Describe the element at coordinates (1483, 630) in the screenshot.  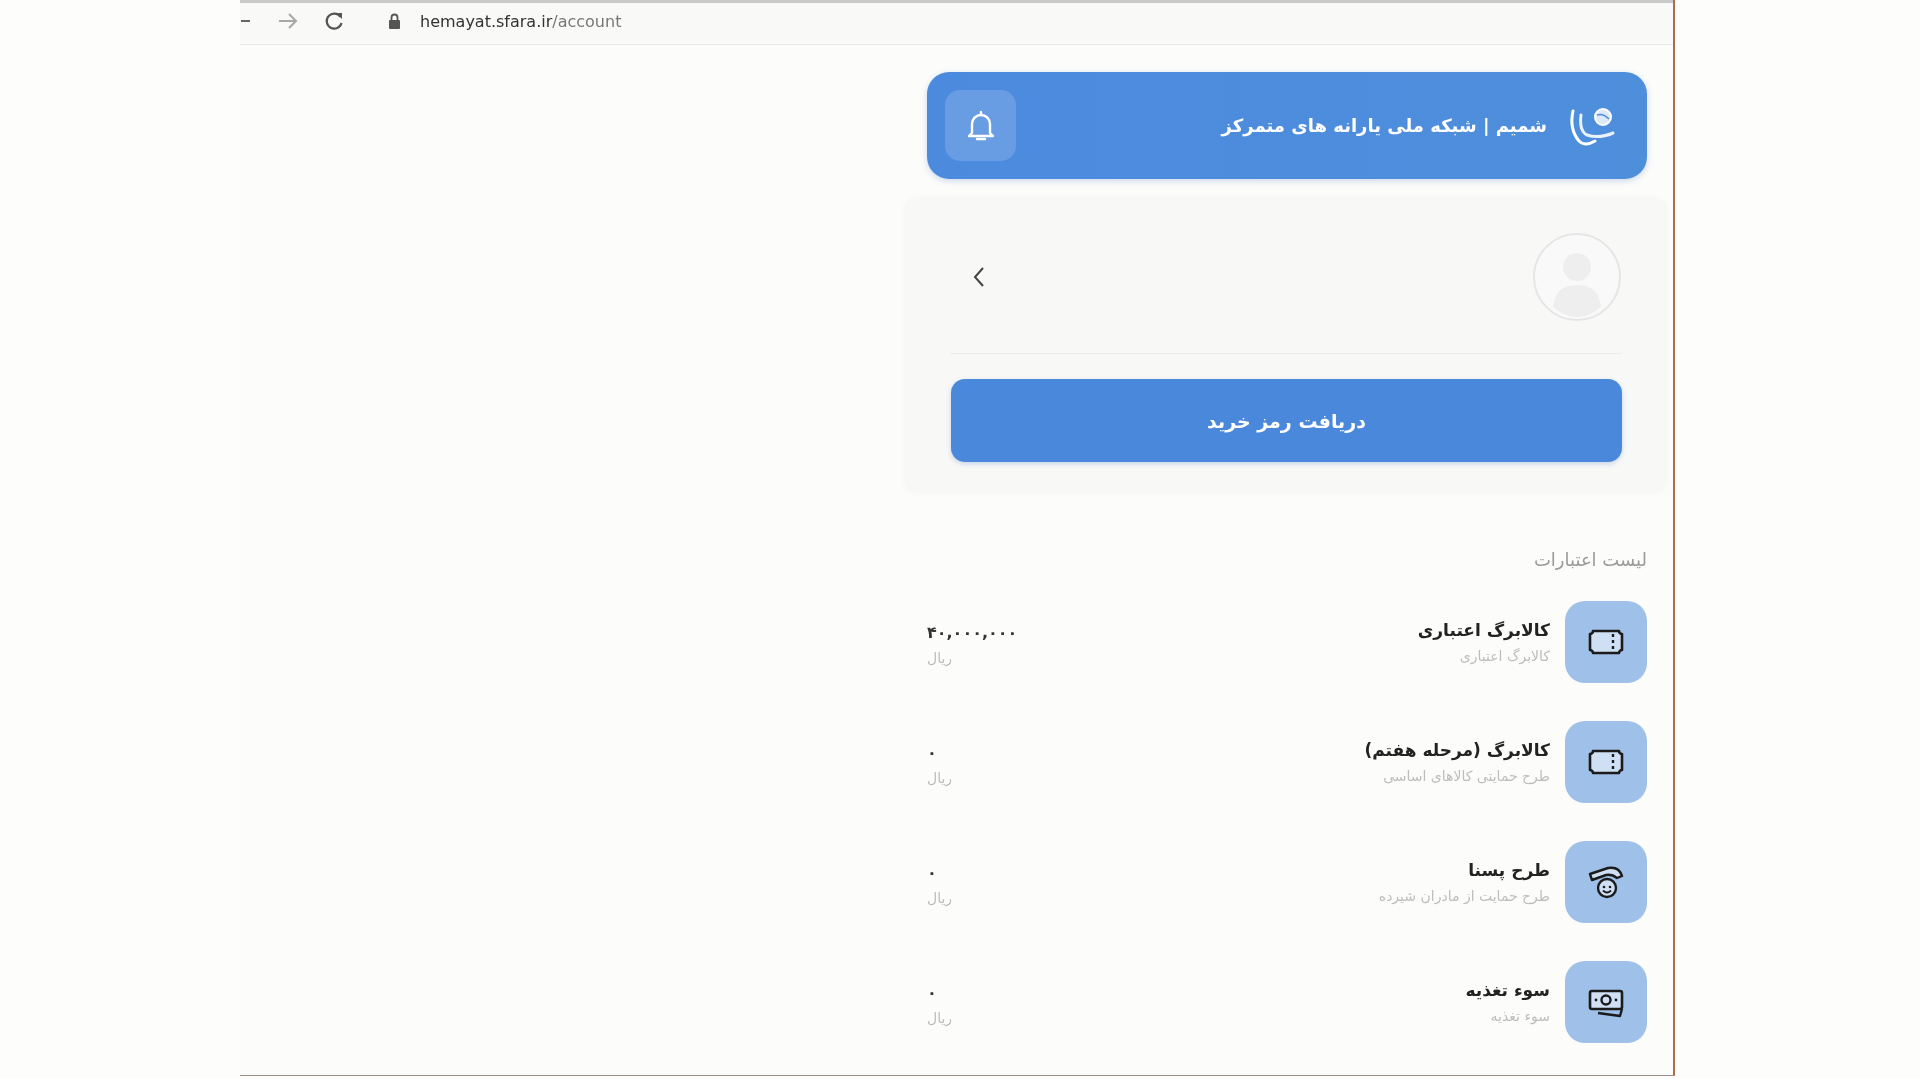
I see `credit-title: کالابرگ اعتباری` at that location.